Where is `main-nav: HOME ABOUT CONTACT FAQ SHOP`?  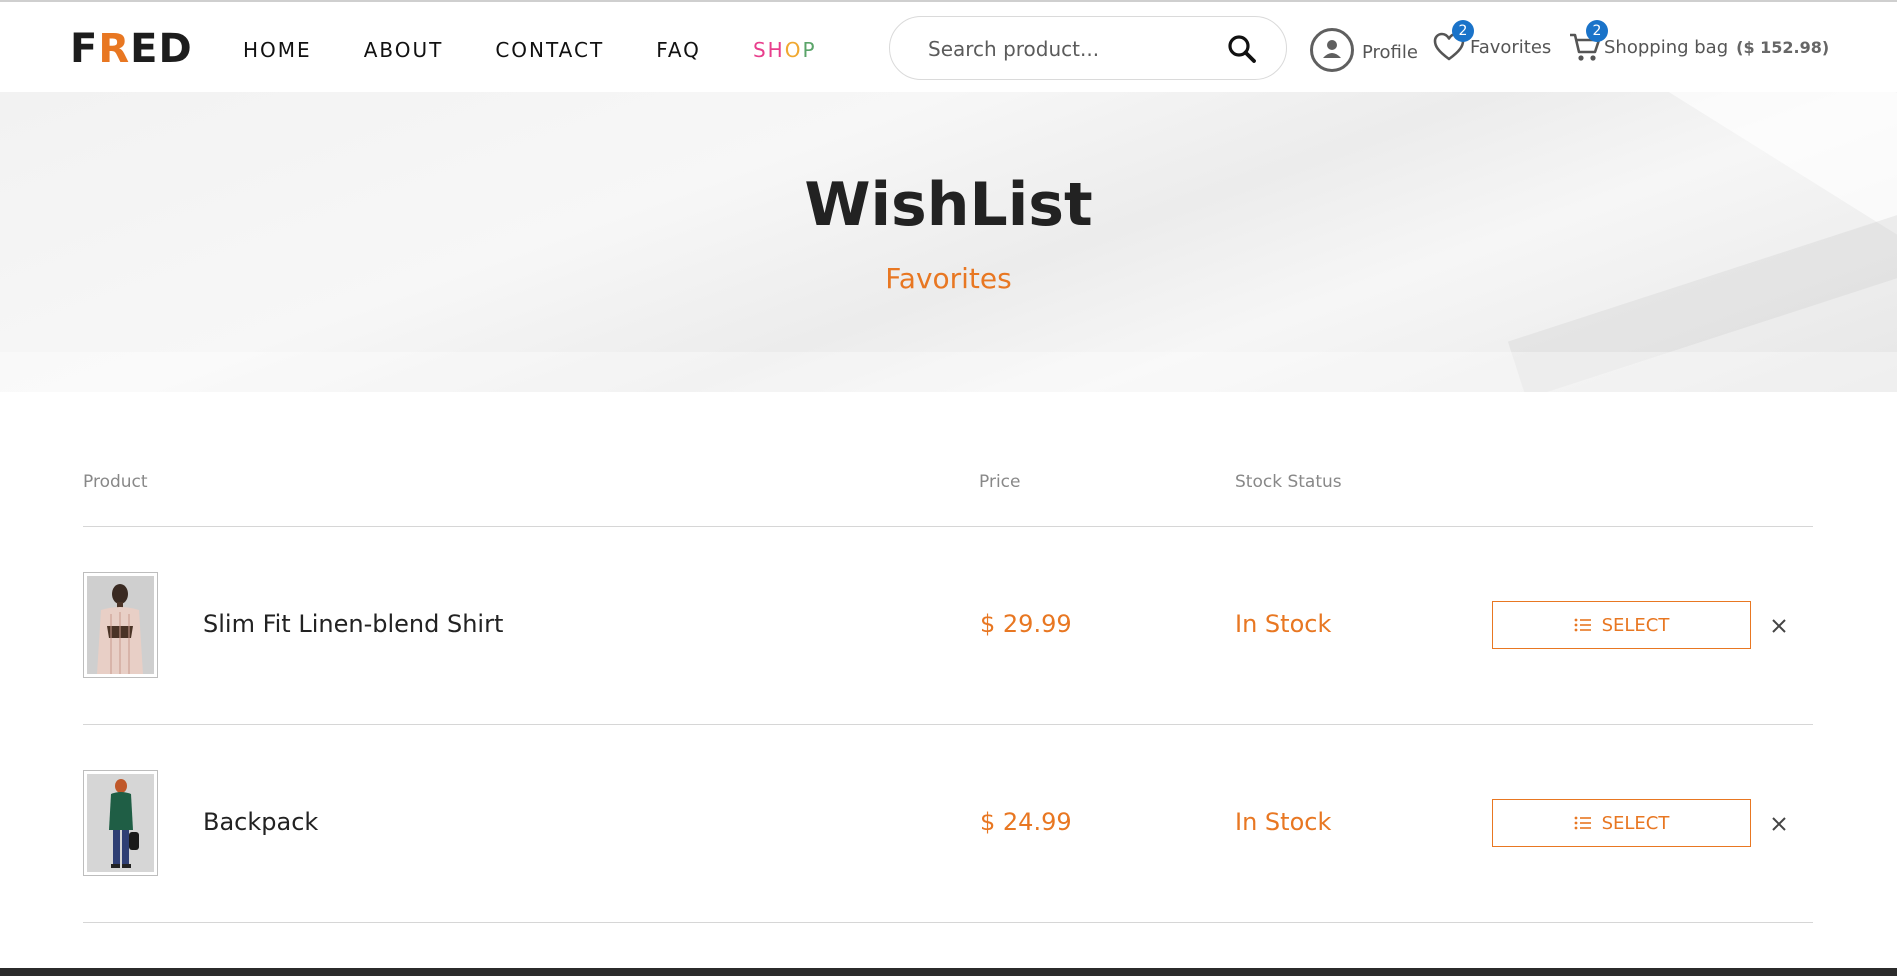 main-nav: HOME ABOUT CONTACT FAQ SHOP is located at coordinates (556, 50).